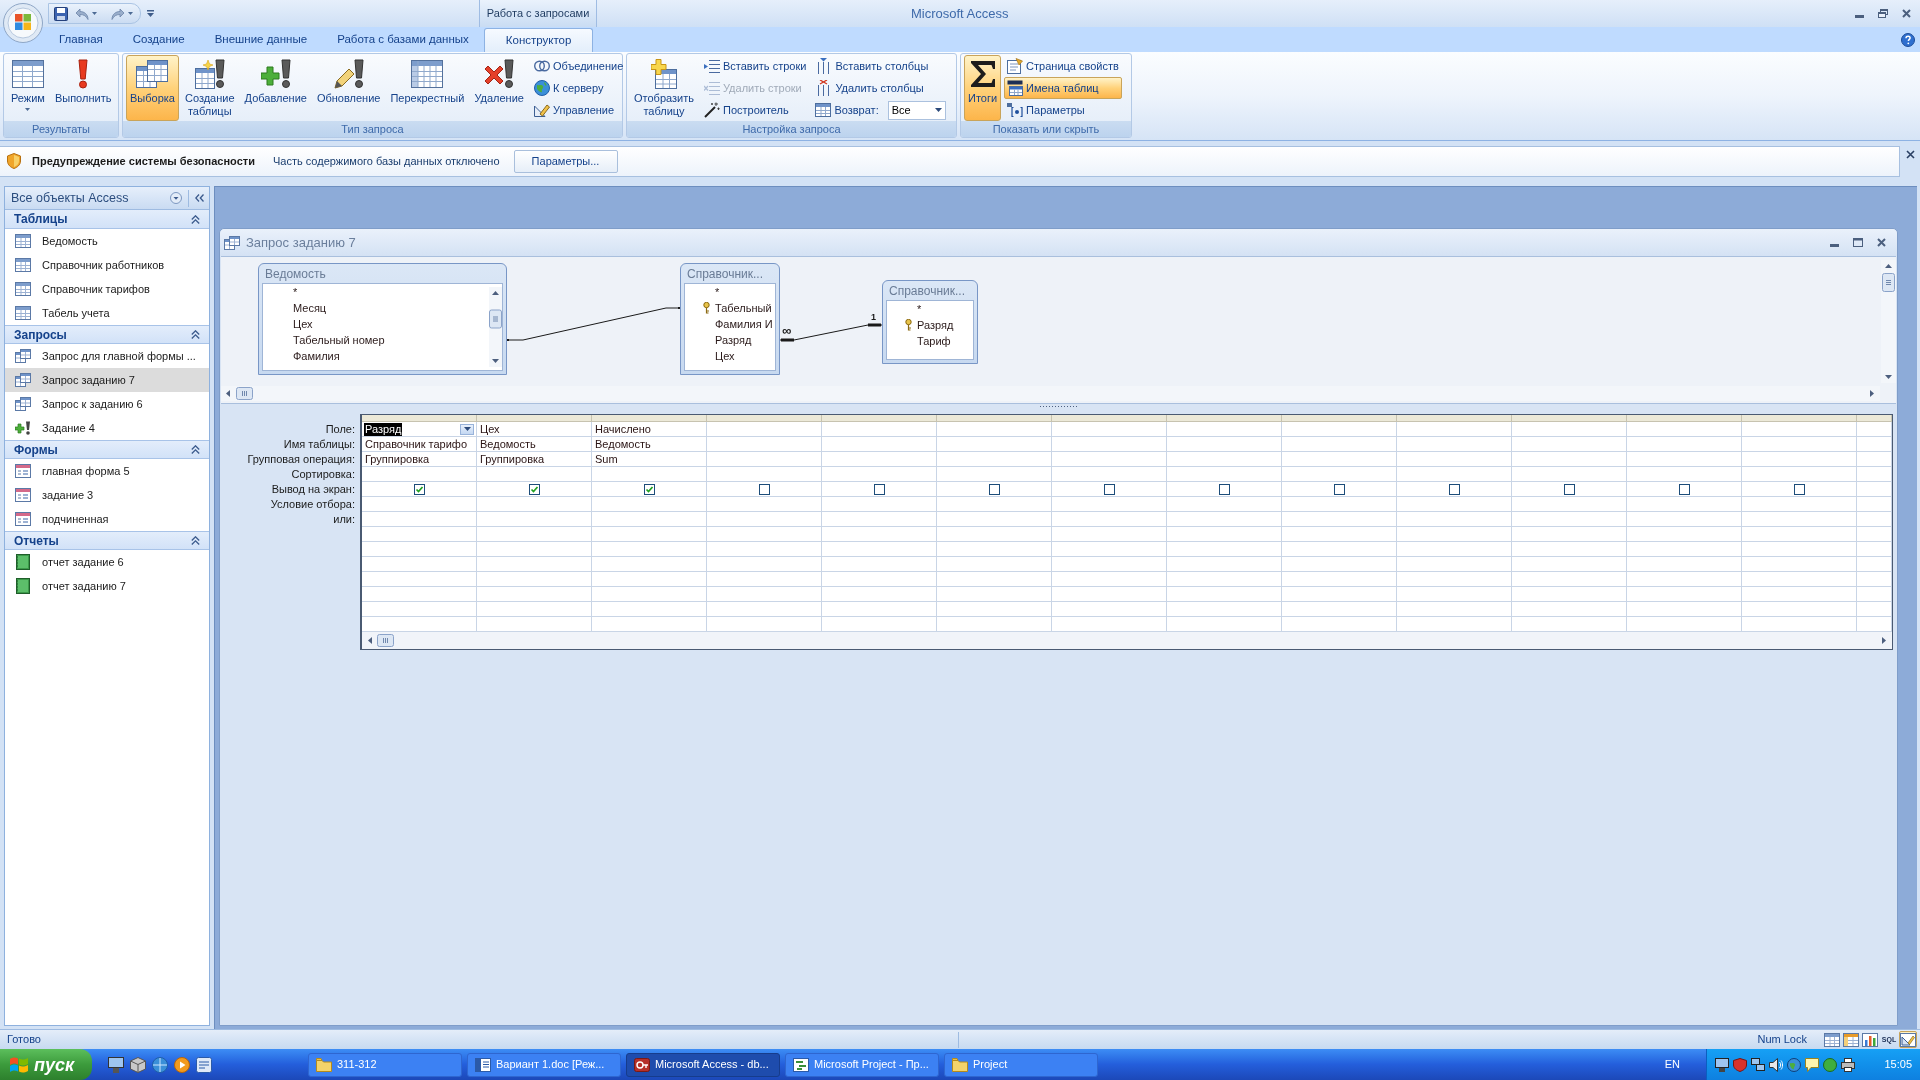 The image size is (1920, 1080). I want to click on grid-cell: Sum, so click(649, 459).